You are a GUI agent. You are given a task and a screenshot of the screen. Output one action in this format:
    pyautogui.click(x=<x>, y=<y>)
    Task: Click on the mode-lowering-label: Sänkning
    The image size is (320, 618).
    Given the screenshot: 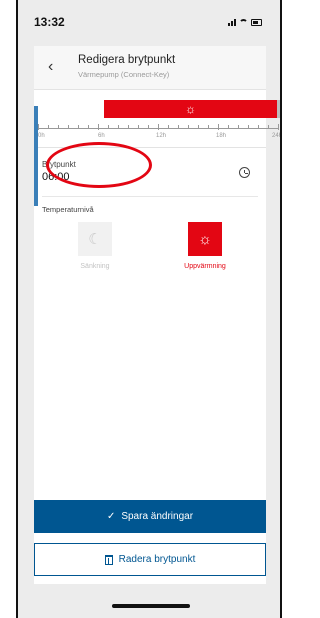 What is the action you would take?
    pyautogui.click(x=95, y=266)
    